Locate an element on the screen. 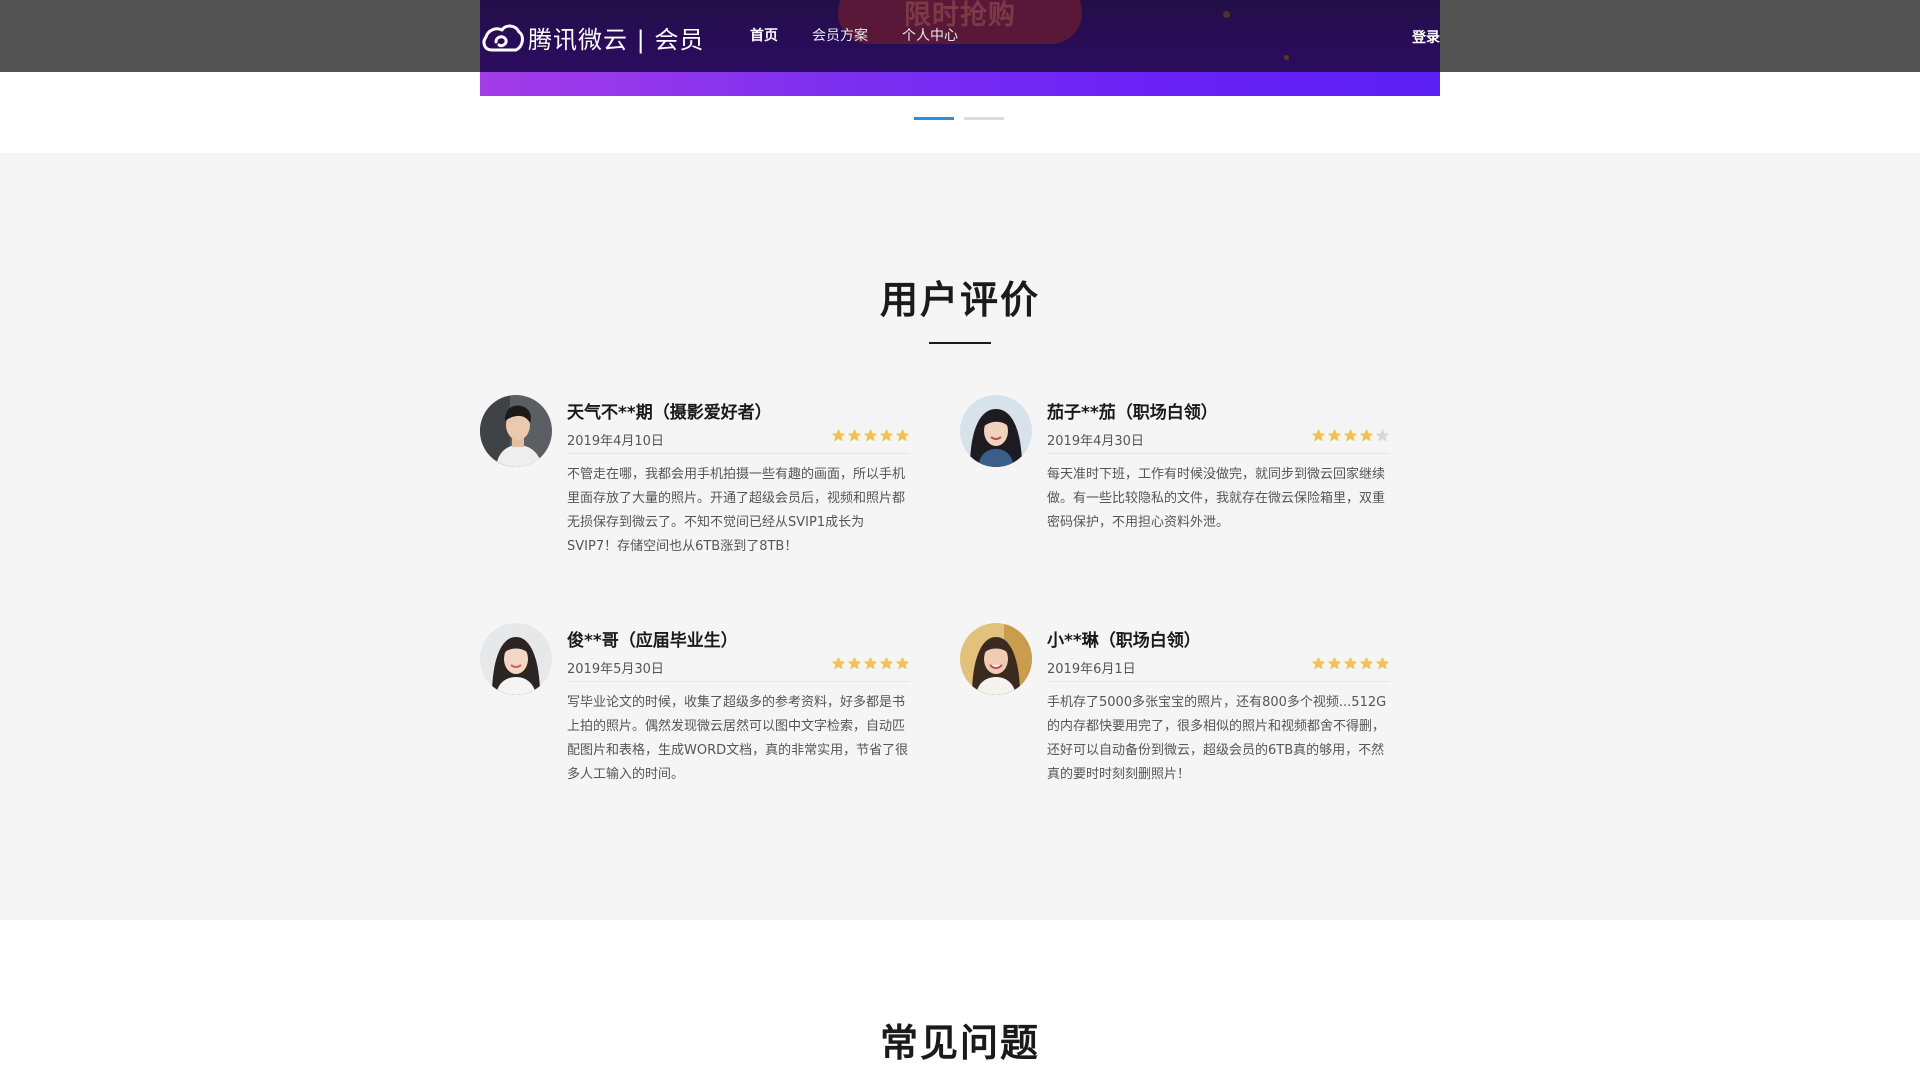 This screenshot has width=1920, height=1080. reviewer-name: 小**琳（职场白领） is located at coordinates (1124, 641).